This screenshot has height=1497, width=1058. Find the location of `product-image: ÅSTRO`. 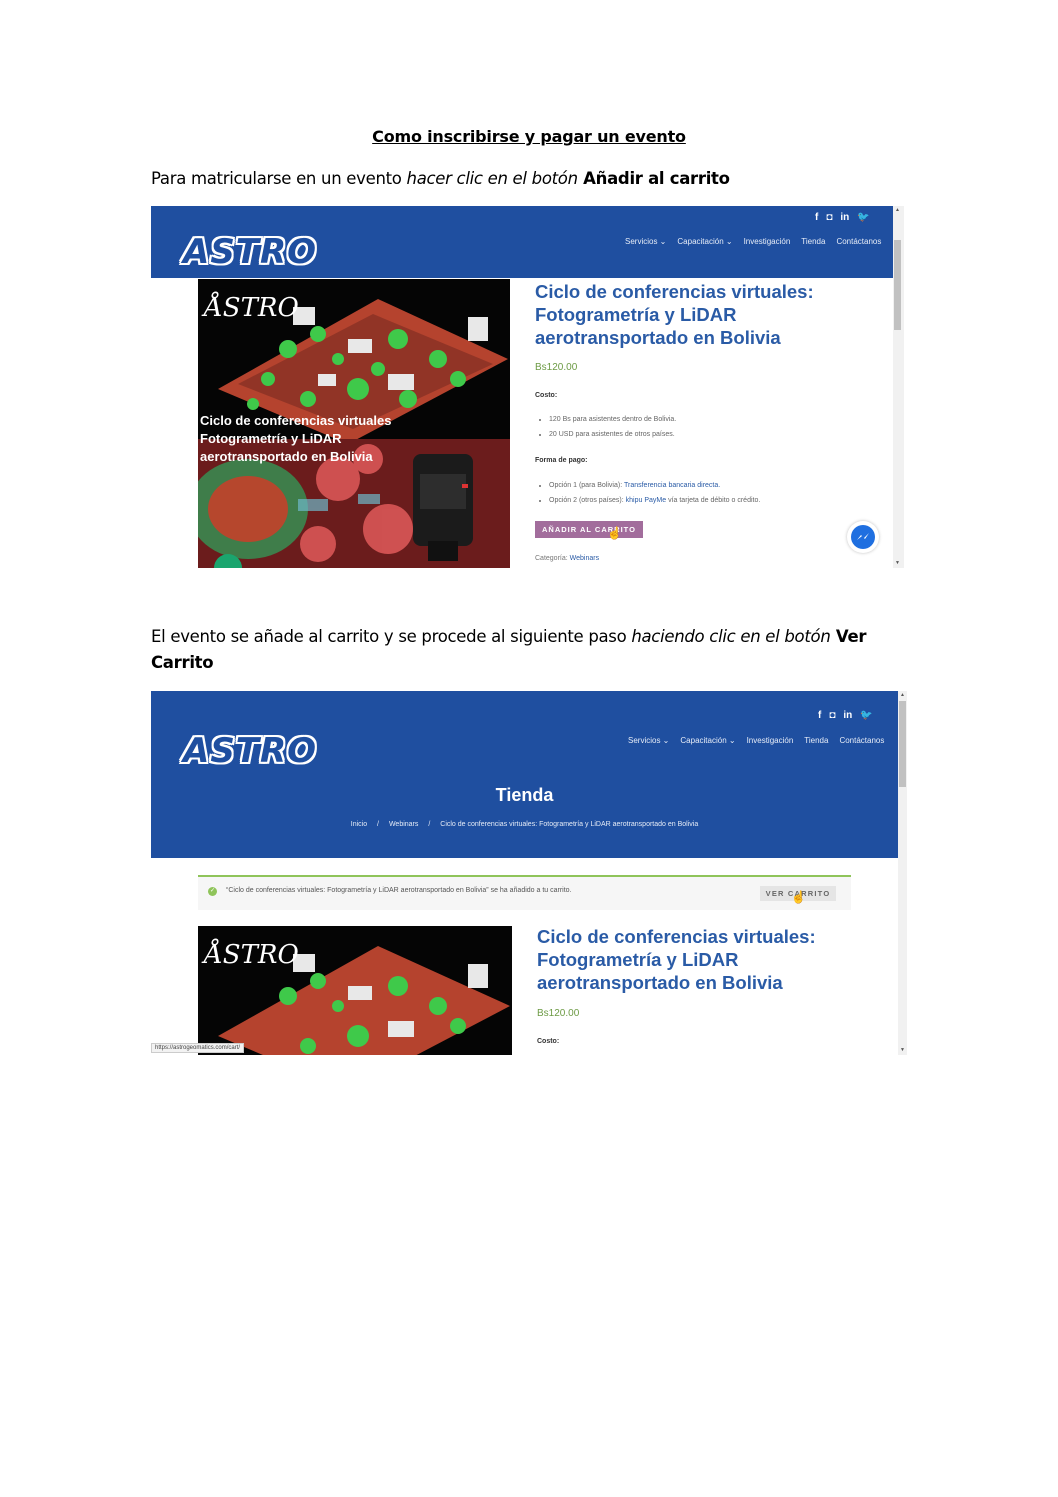

product-image: ÅSTRO is located at coordinates (355, 990).